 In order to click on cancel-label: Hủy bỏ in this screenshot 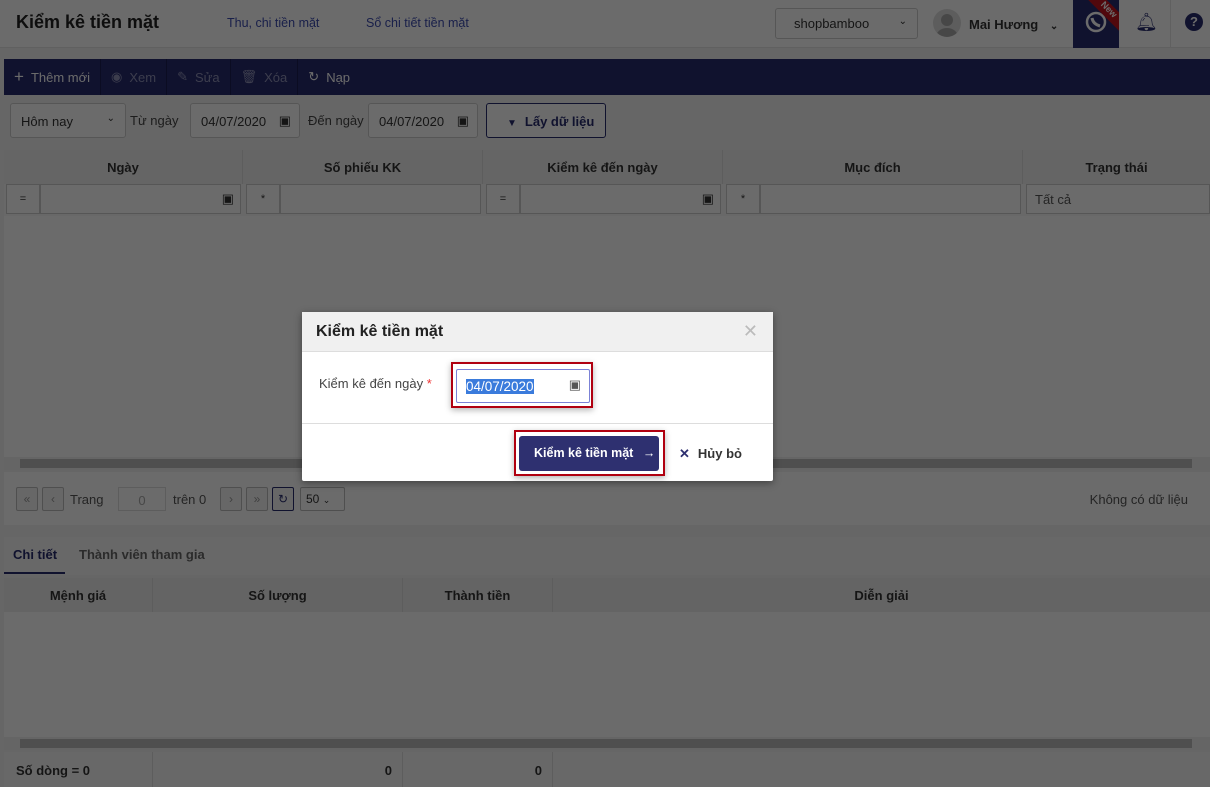, I will do `click(719, 453)`.